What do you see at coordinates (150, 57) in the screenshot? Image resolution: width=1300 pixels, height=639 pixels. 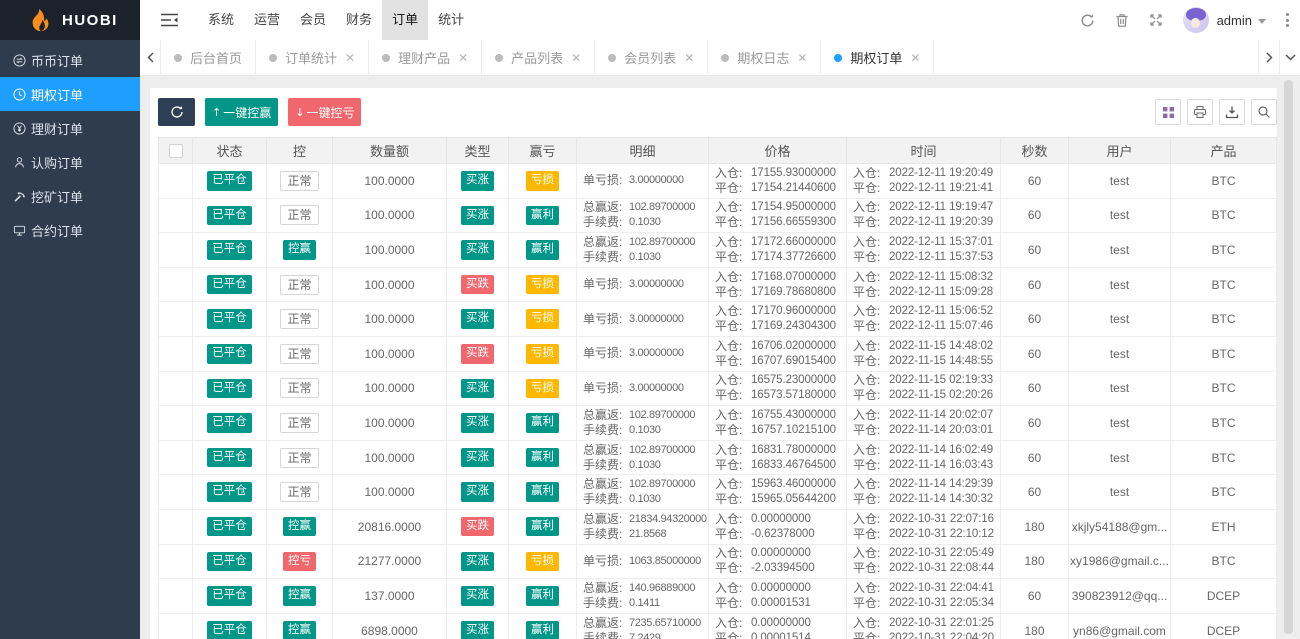 I see `tabs-scroll-left-icon` at bounding box center [150, 57].